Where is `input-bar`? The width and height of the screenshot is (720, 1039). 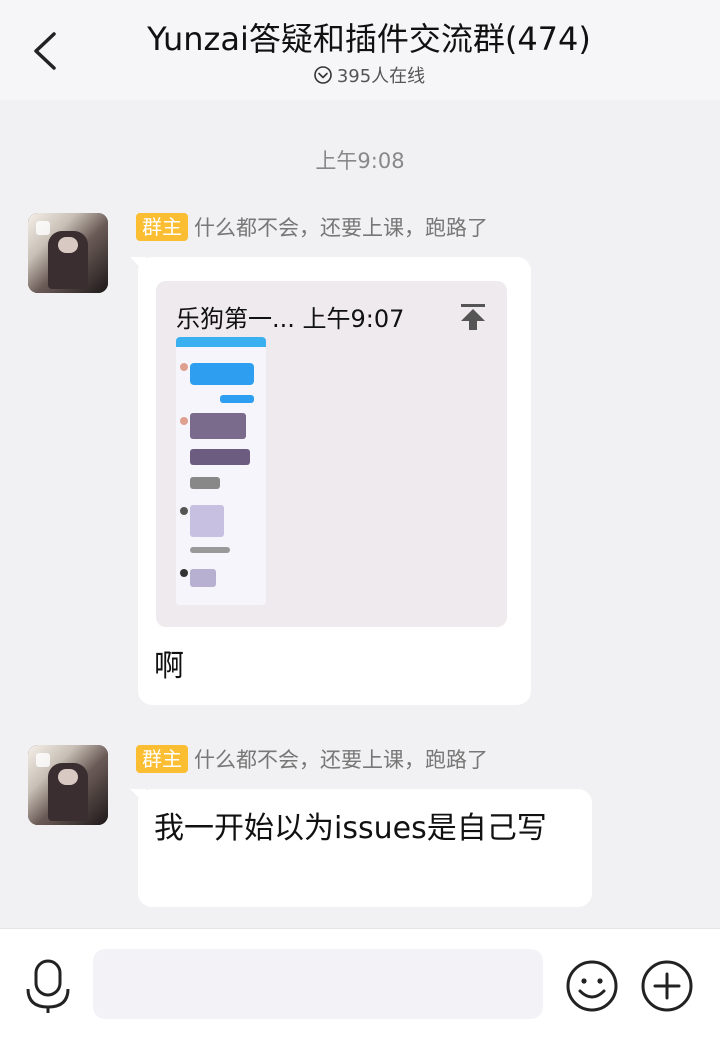 input-bar is located at coordinates (360, 983).